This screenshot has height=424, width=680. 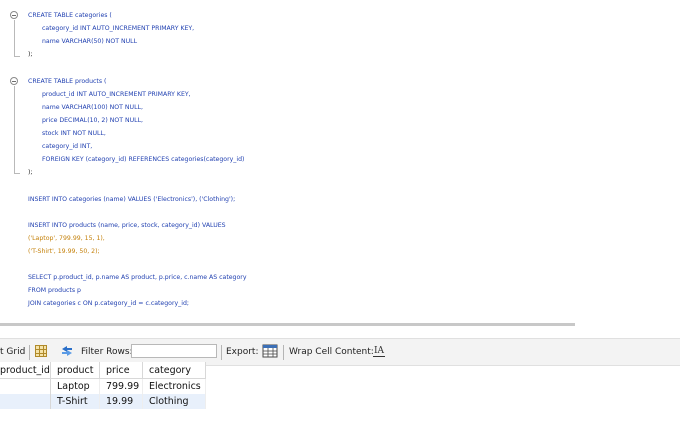 What do you see at coordinates (75, 386) in the screenshot?
I see `cell-product: Laptop` at bounding box center [75, 386].